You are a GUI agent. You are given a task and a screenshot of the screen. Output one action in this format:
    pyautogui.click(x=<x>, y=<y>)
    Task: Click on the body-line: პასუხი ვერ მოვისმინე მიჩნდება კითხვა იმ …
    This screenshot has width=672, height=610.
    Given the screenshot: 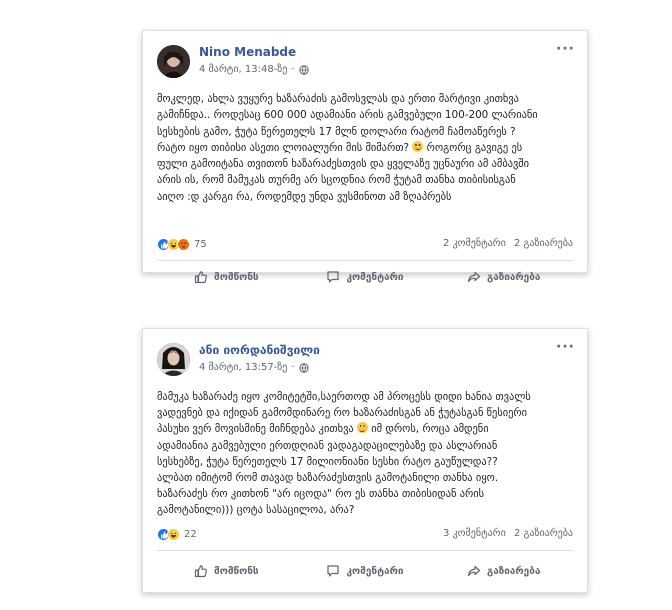 What is the action you would take?
    pyautogui.click(x=323, y=429)
    